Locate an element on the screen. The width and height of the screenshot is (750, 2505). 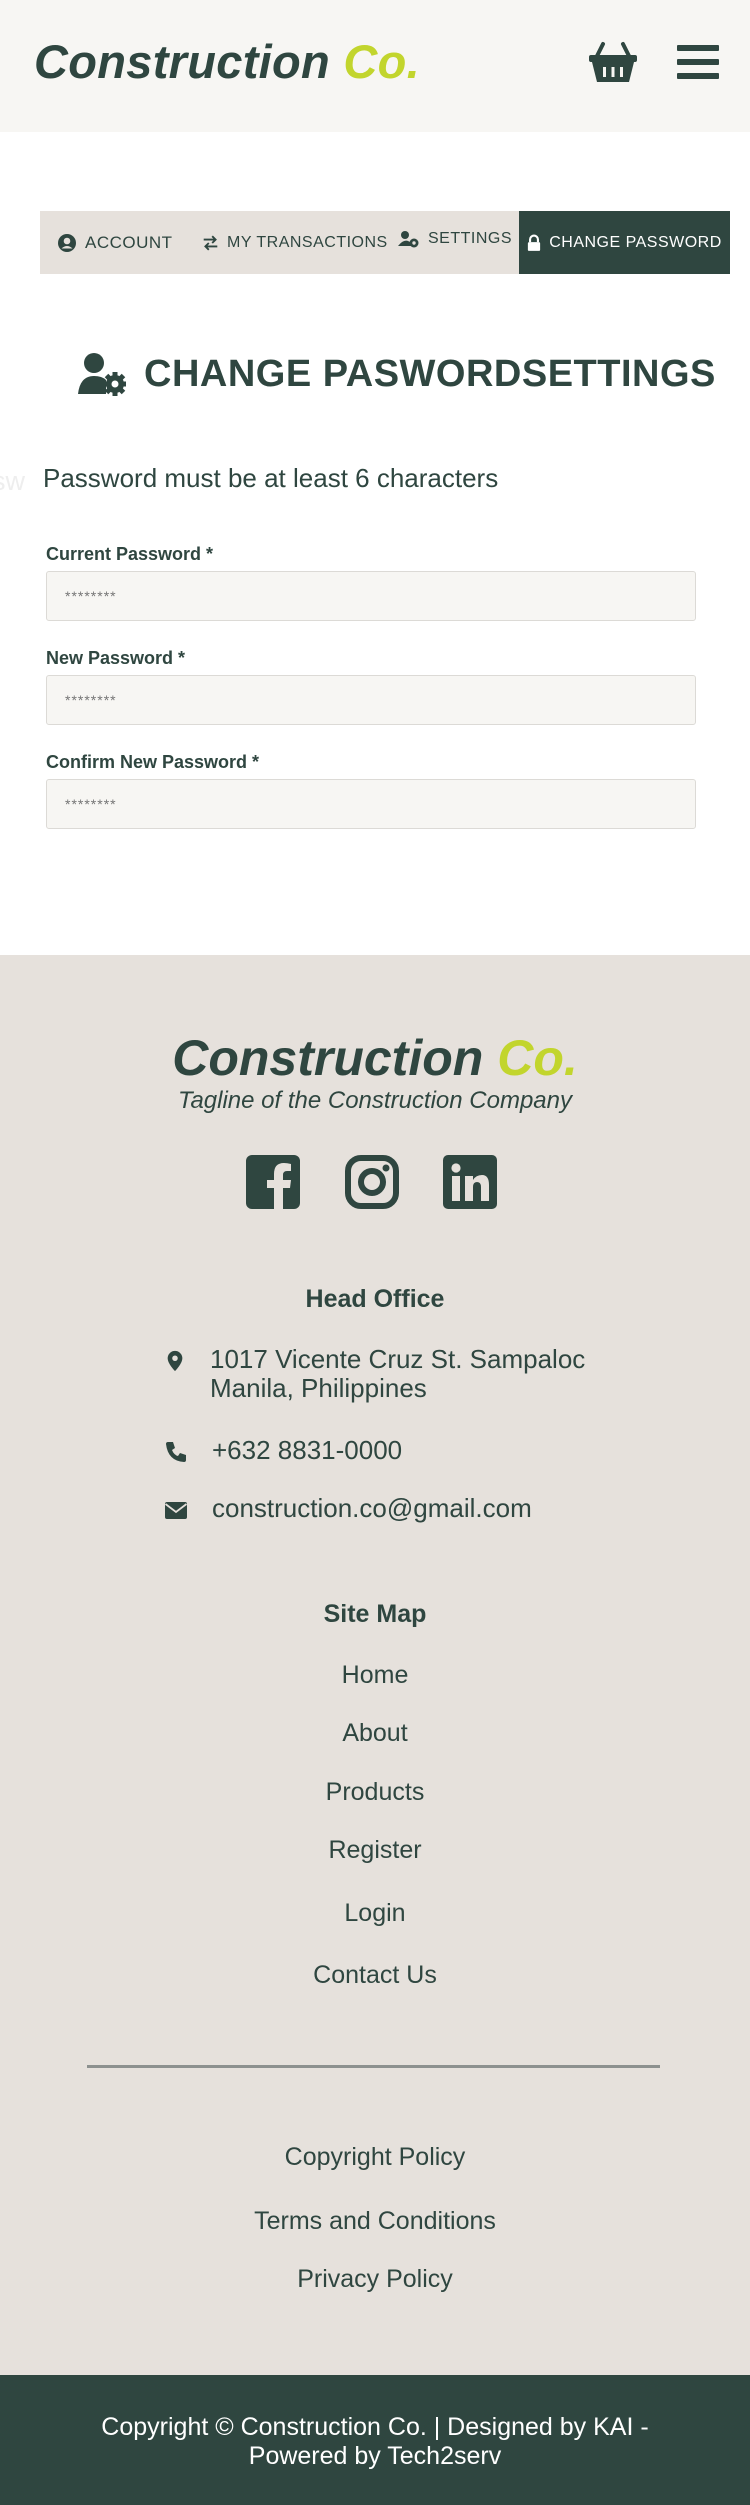
new-password-label: New Password * is located at coordinates (116, 658).